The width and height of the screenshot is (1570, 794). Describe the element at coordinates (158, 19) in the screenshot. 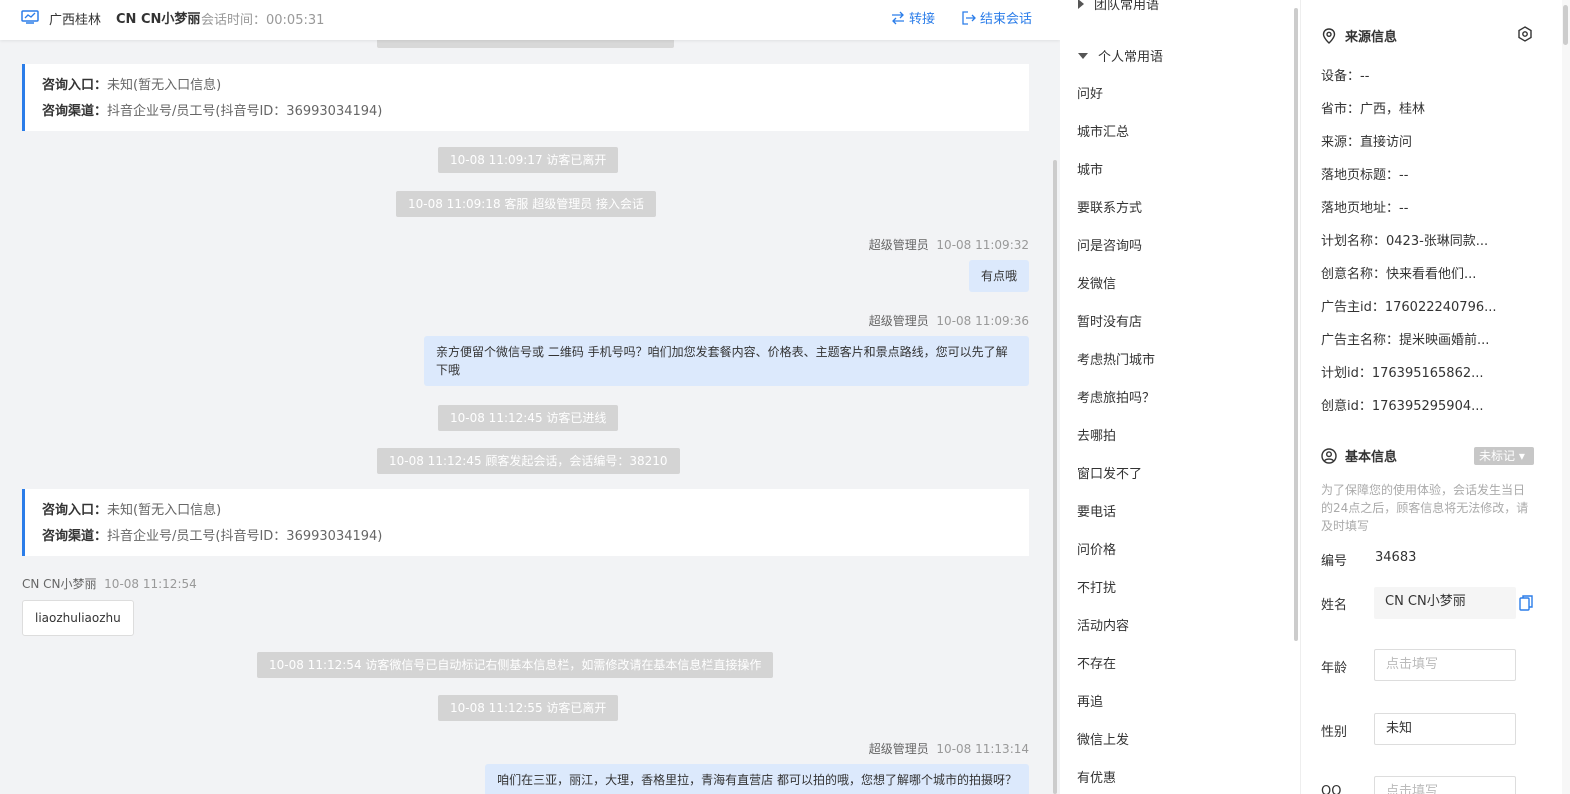

I see `visitor-name: CN CN小梦丽` at that location.